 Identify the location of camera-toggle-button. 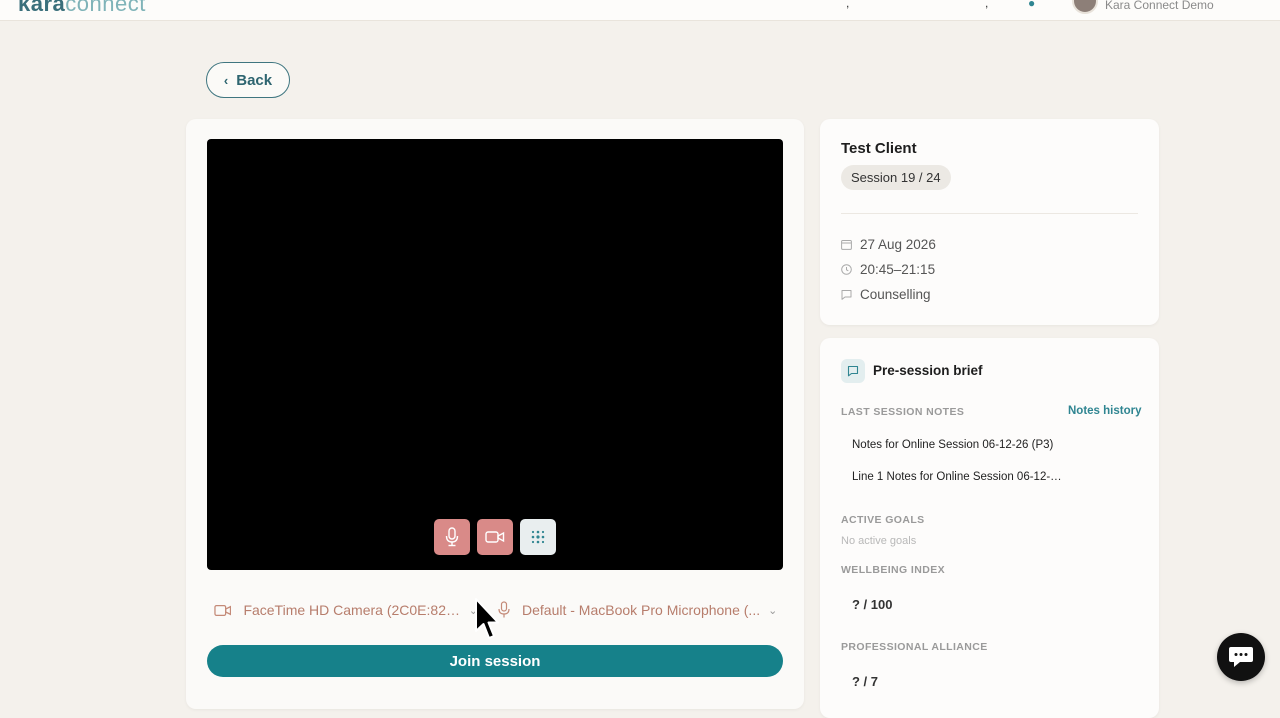
(495, 537).